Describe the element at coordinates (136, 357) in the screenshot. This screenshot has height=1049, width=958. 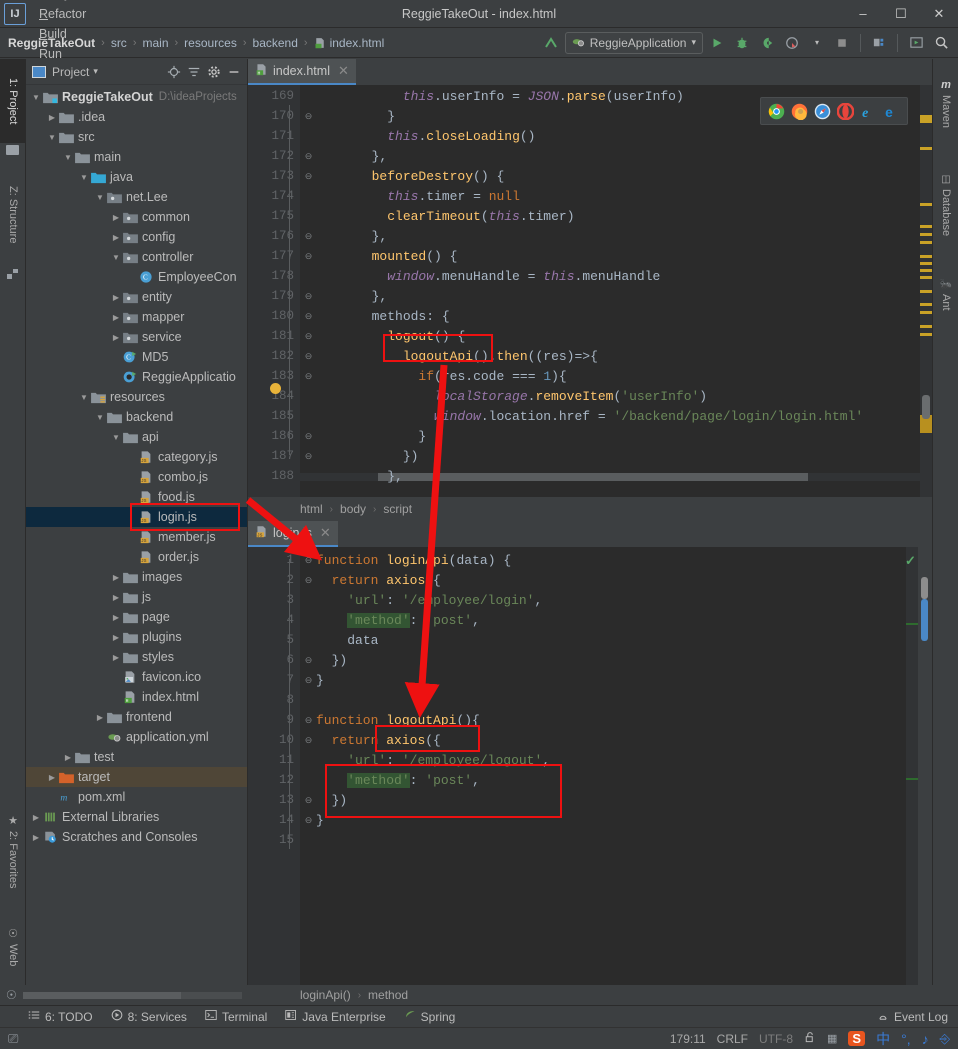
I see `tree-node-md5: C MD5` at that location.